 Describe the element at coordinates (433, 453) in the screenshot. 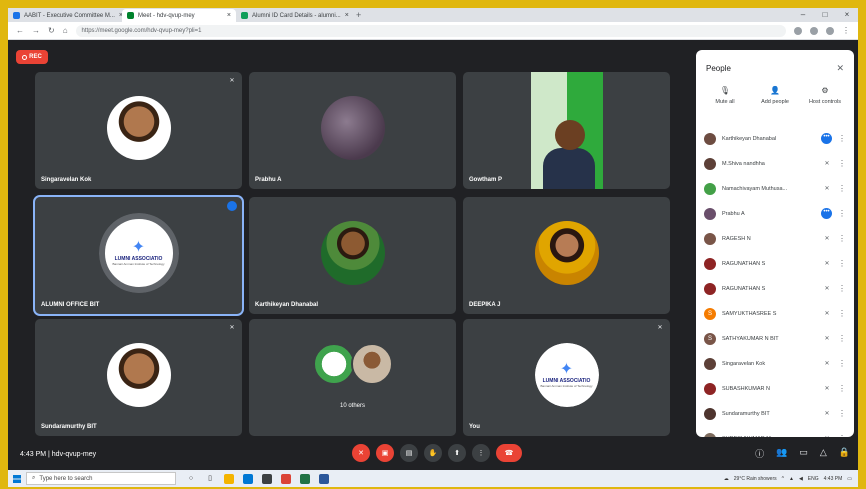

I see `raise-hand-button: ✋` at that location.